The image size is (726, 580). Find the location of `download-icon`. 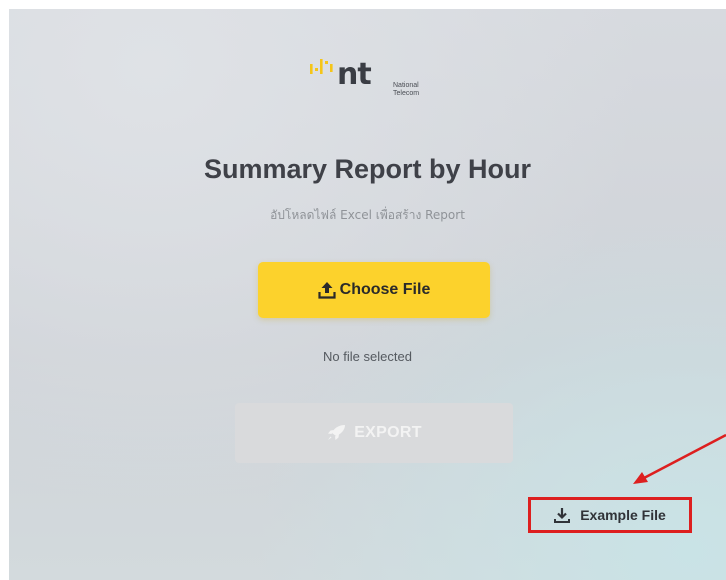

download-icon is located at coordinates (562, 515).